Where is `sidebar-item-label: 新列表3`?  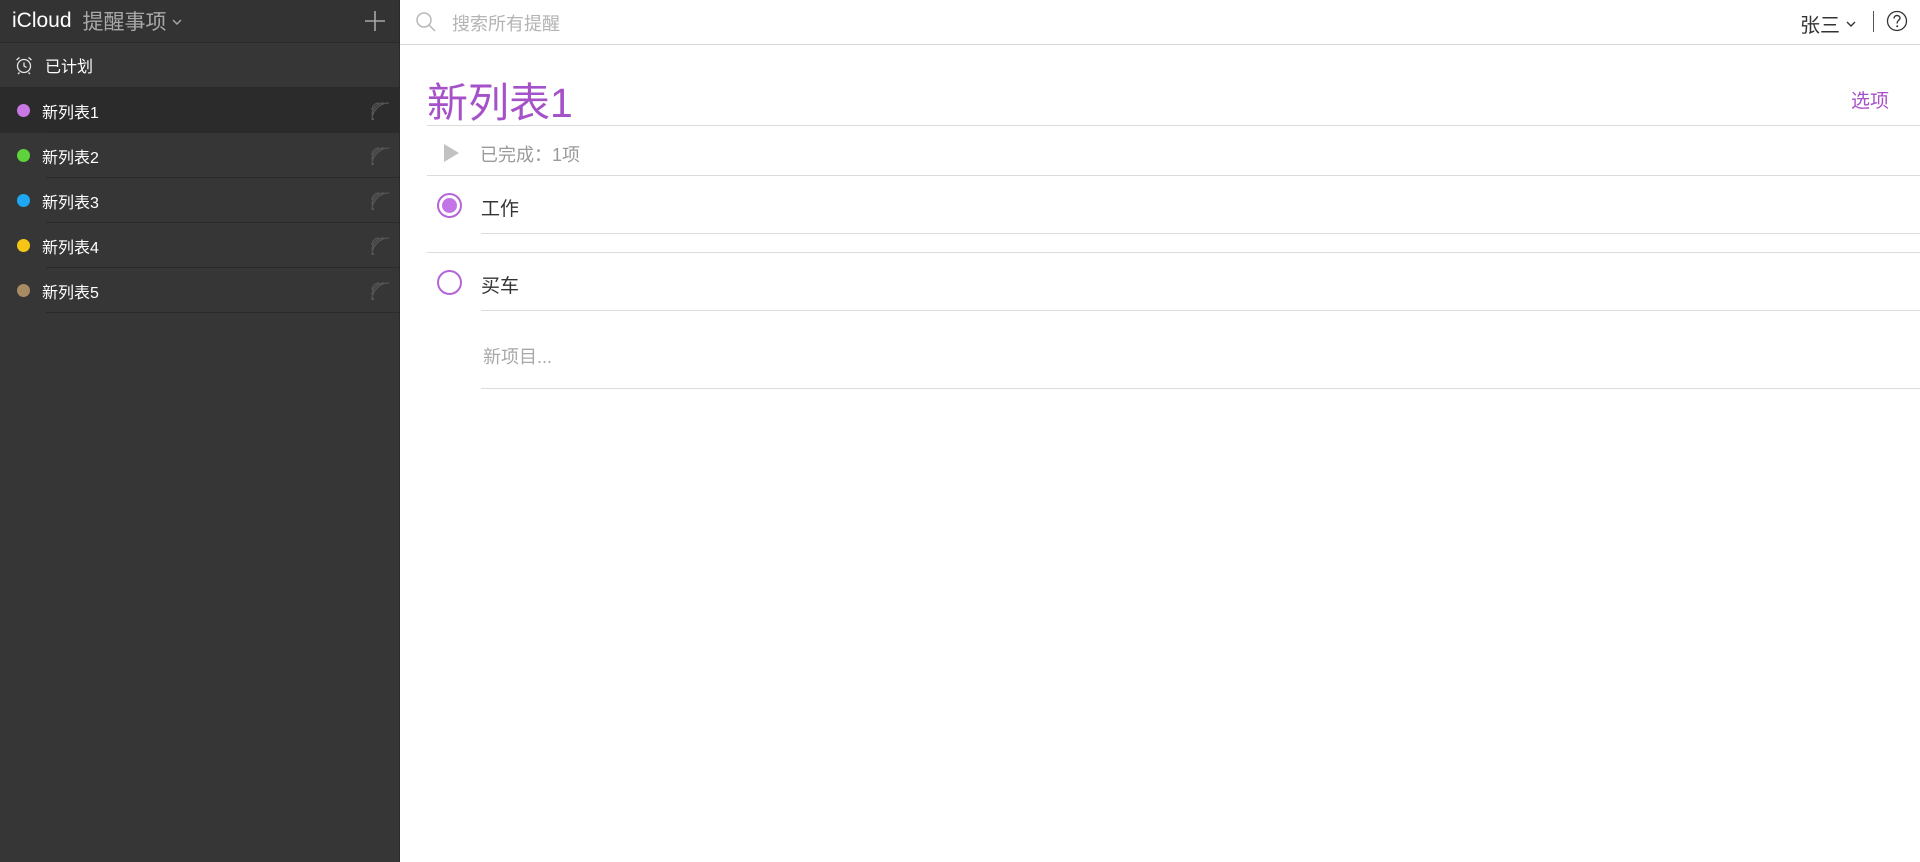 sidebar-item-label: 新列表3 is located at coordinates (70, 203).